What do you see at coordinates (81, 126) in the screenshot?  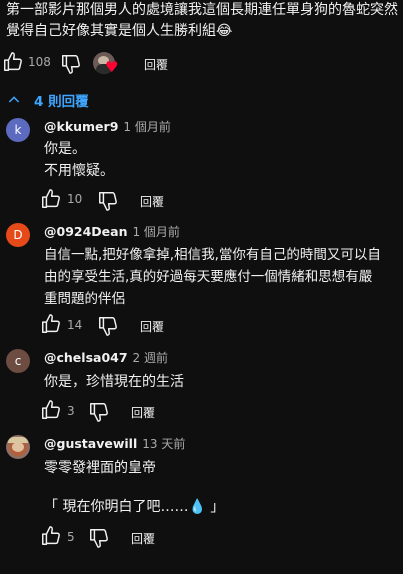 I see `reply-author: @kkumer9` at bounding box center [81, 126].